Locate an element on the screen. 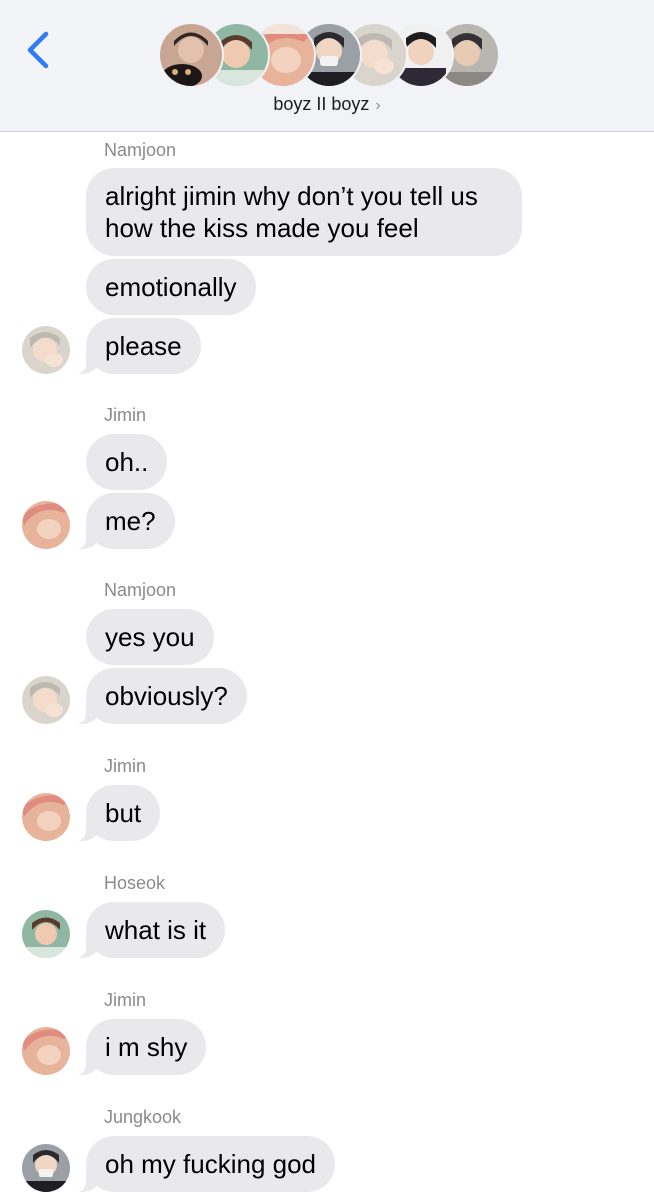  group-name-label: boyz II boyz is located at coordinates (321, 104).